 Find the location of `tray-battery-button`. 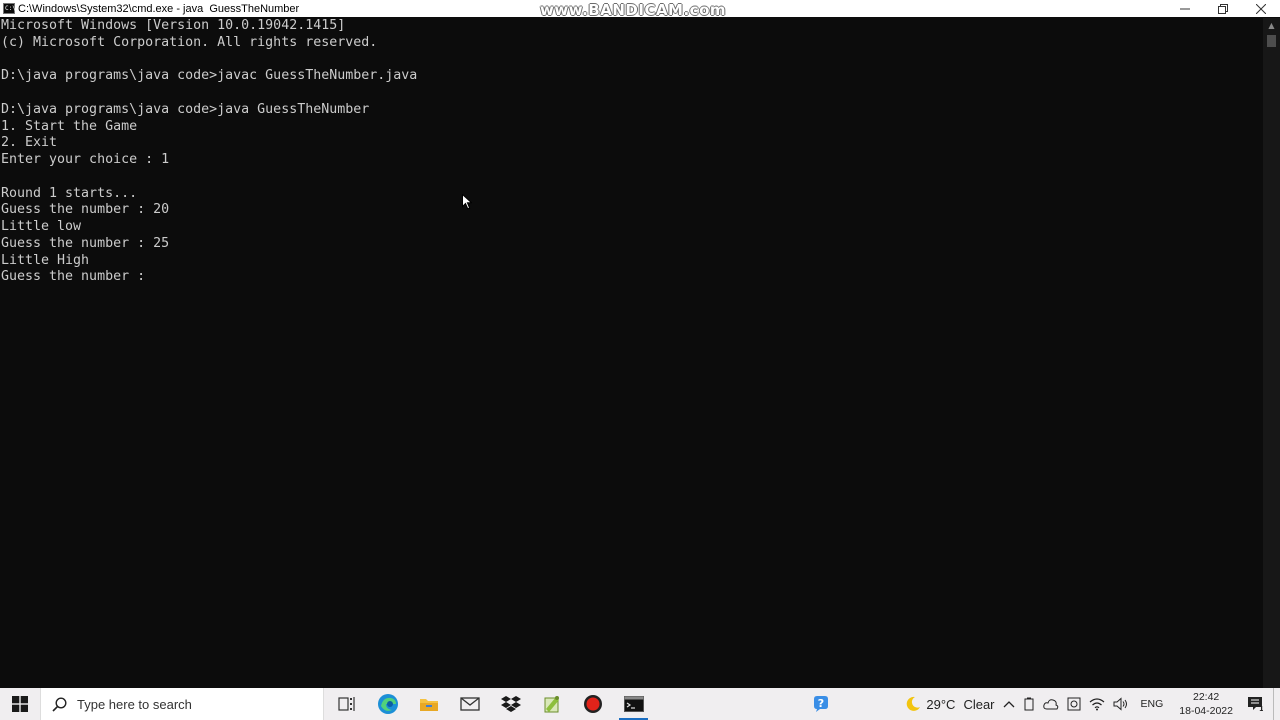

tray-battery-button is located at coordinates (1029, 704).